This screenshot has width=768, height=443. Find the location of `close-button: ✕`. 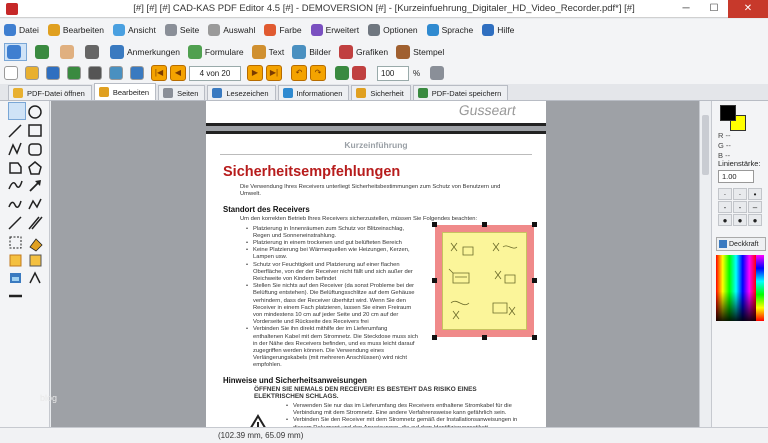

close-button: ✕ is located at coordinates (748, 9).